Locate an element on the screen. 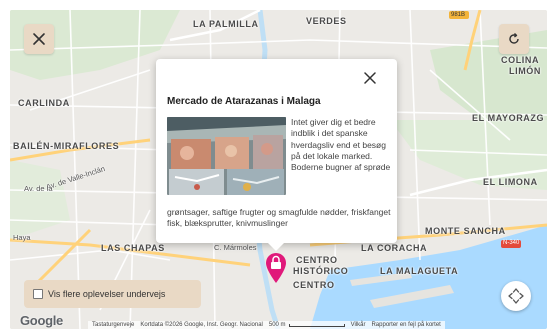  google-logo: Google is located at coordinates (41, 320).